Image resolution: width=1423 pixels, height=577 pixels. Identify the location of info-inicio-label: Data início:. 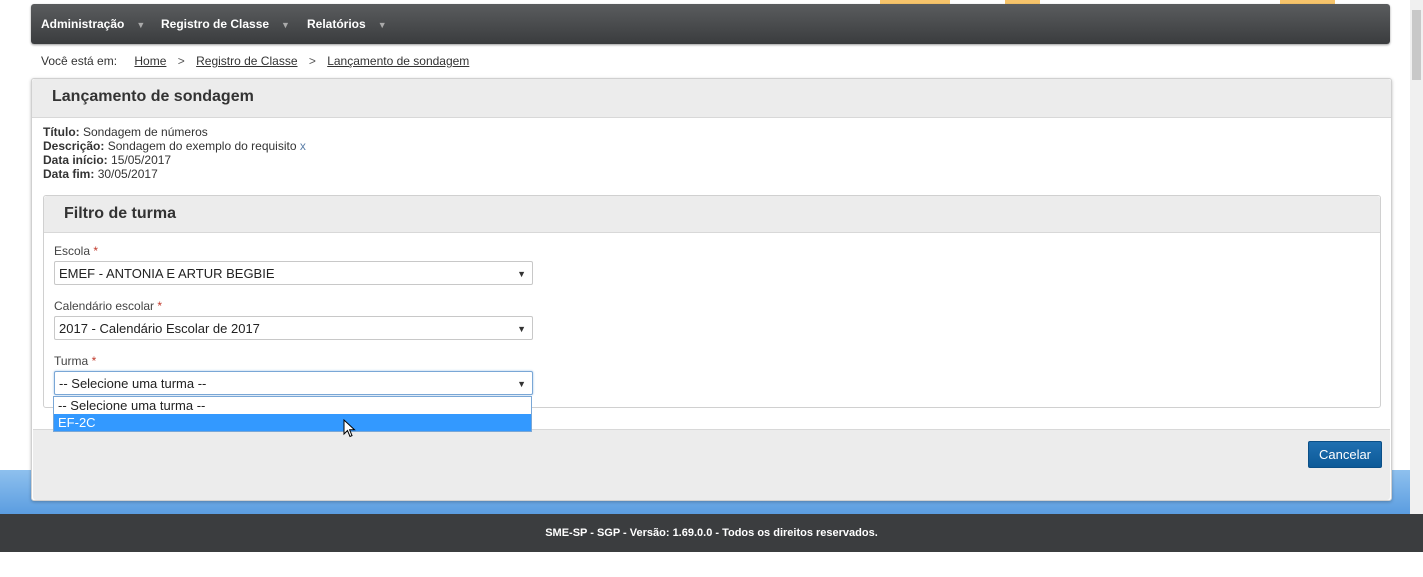
(75, 160).